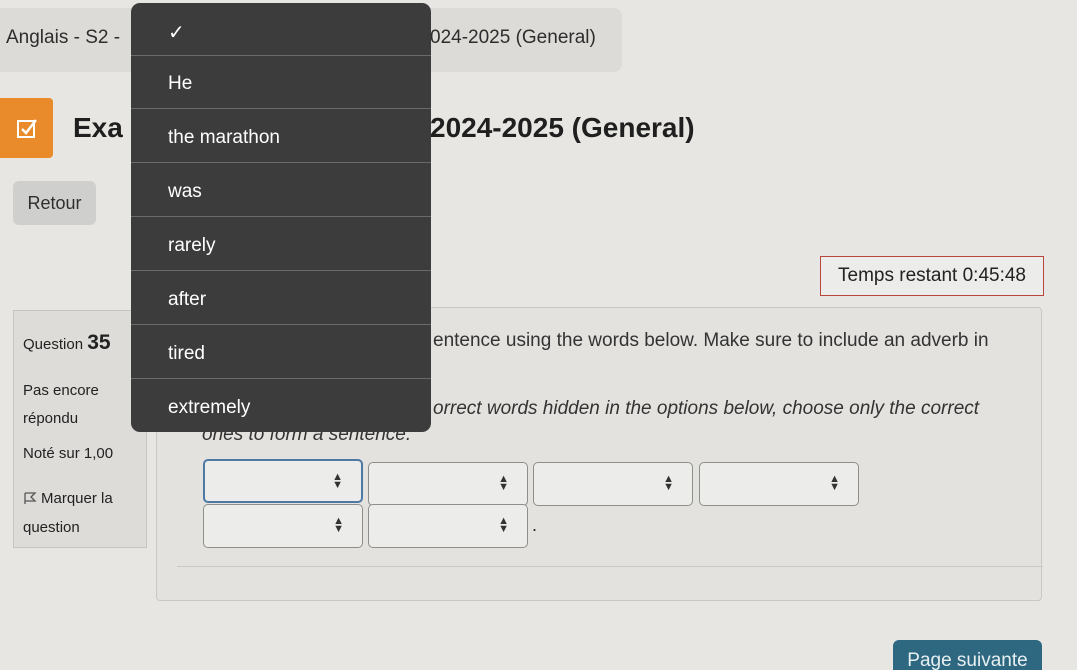 The height and width of the screenshot is (670, 1077). What do you see at coordinates (513, 38) in the screenshot?
I see `breadcrumb-continued: 024-2025 (General)` at bounding box center [513, 38].